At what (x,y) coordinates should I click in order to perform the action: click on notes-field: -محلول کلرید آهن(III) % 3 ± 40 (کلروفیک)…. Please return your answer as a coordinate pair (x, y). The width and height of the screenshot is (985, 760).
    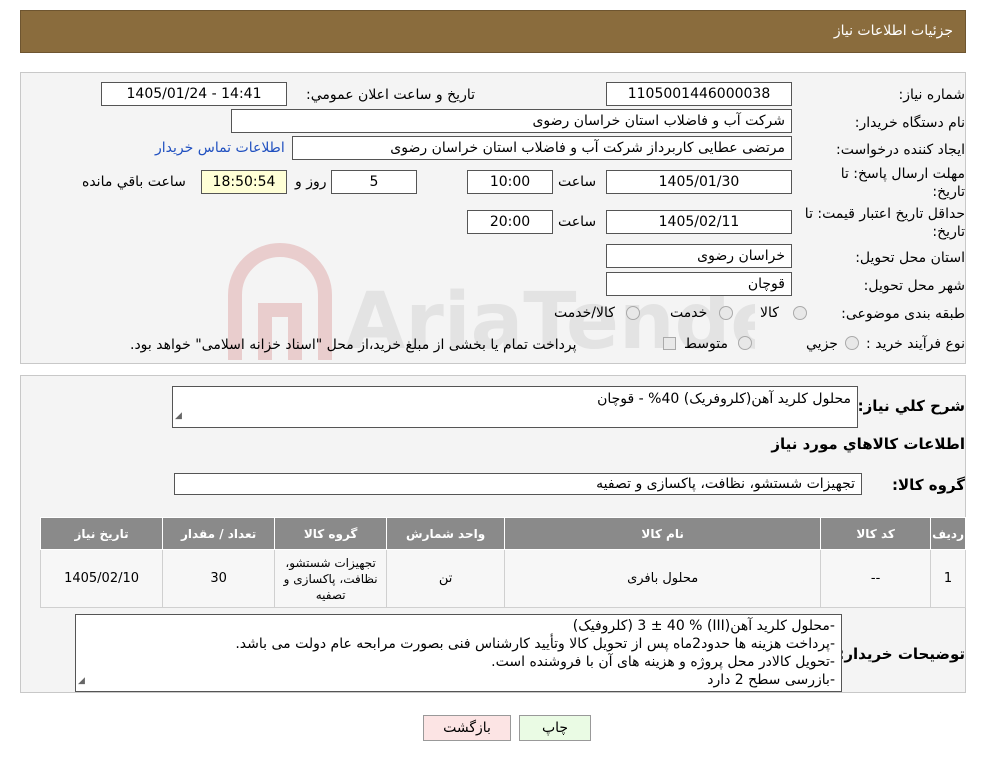
    Looking at the image, I should click on (458, 653).